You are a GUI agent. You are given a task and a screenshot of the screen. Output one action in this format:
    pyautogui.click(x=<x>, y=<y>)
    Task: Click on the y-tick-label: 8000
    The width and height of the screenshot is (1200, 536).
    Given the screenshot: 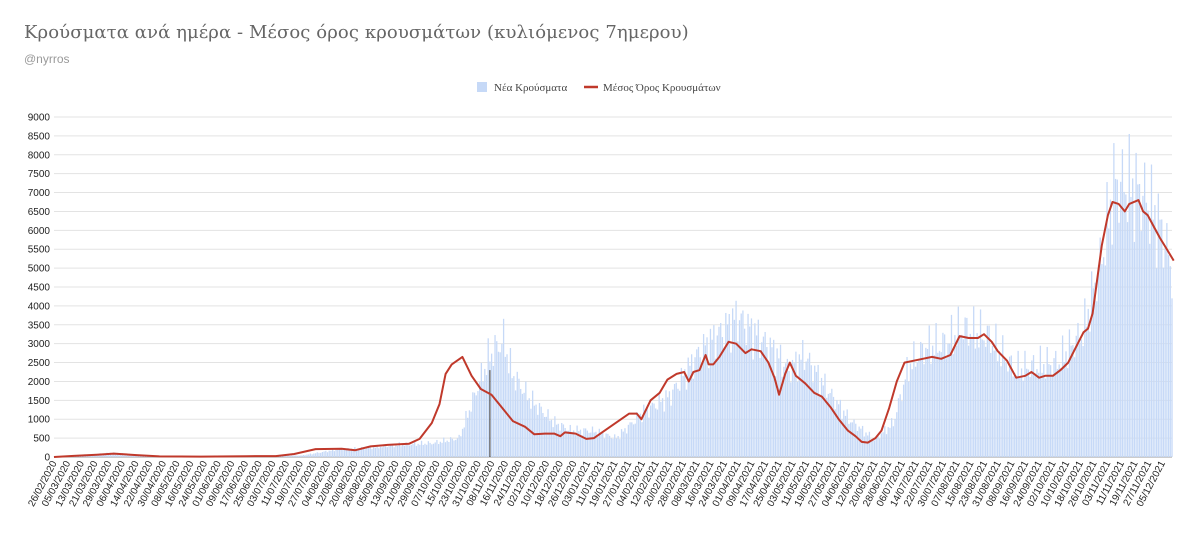 What is the action you would take?
    pyautogui.click(x=39, y=155)
    